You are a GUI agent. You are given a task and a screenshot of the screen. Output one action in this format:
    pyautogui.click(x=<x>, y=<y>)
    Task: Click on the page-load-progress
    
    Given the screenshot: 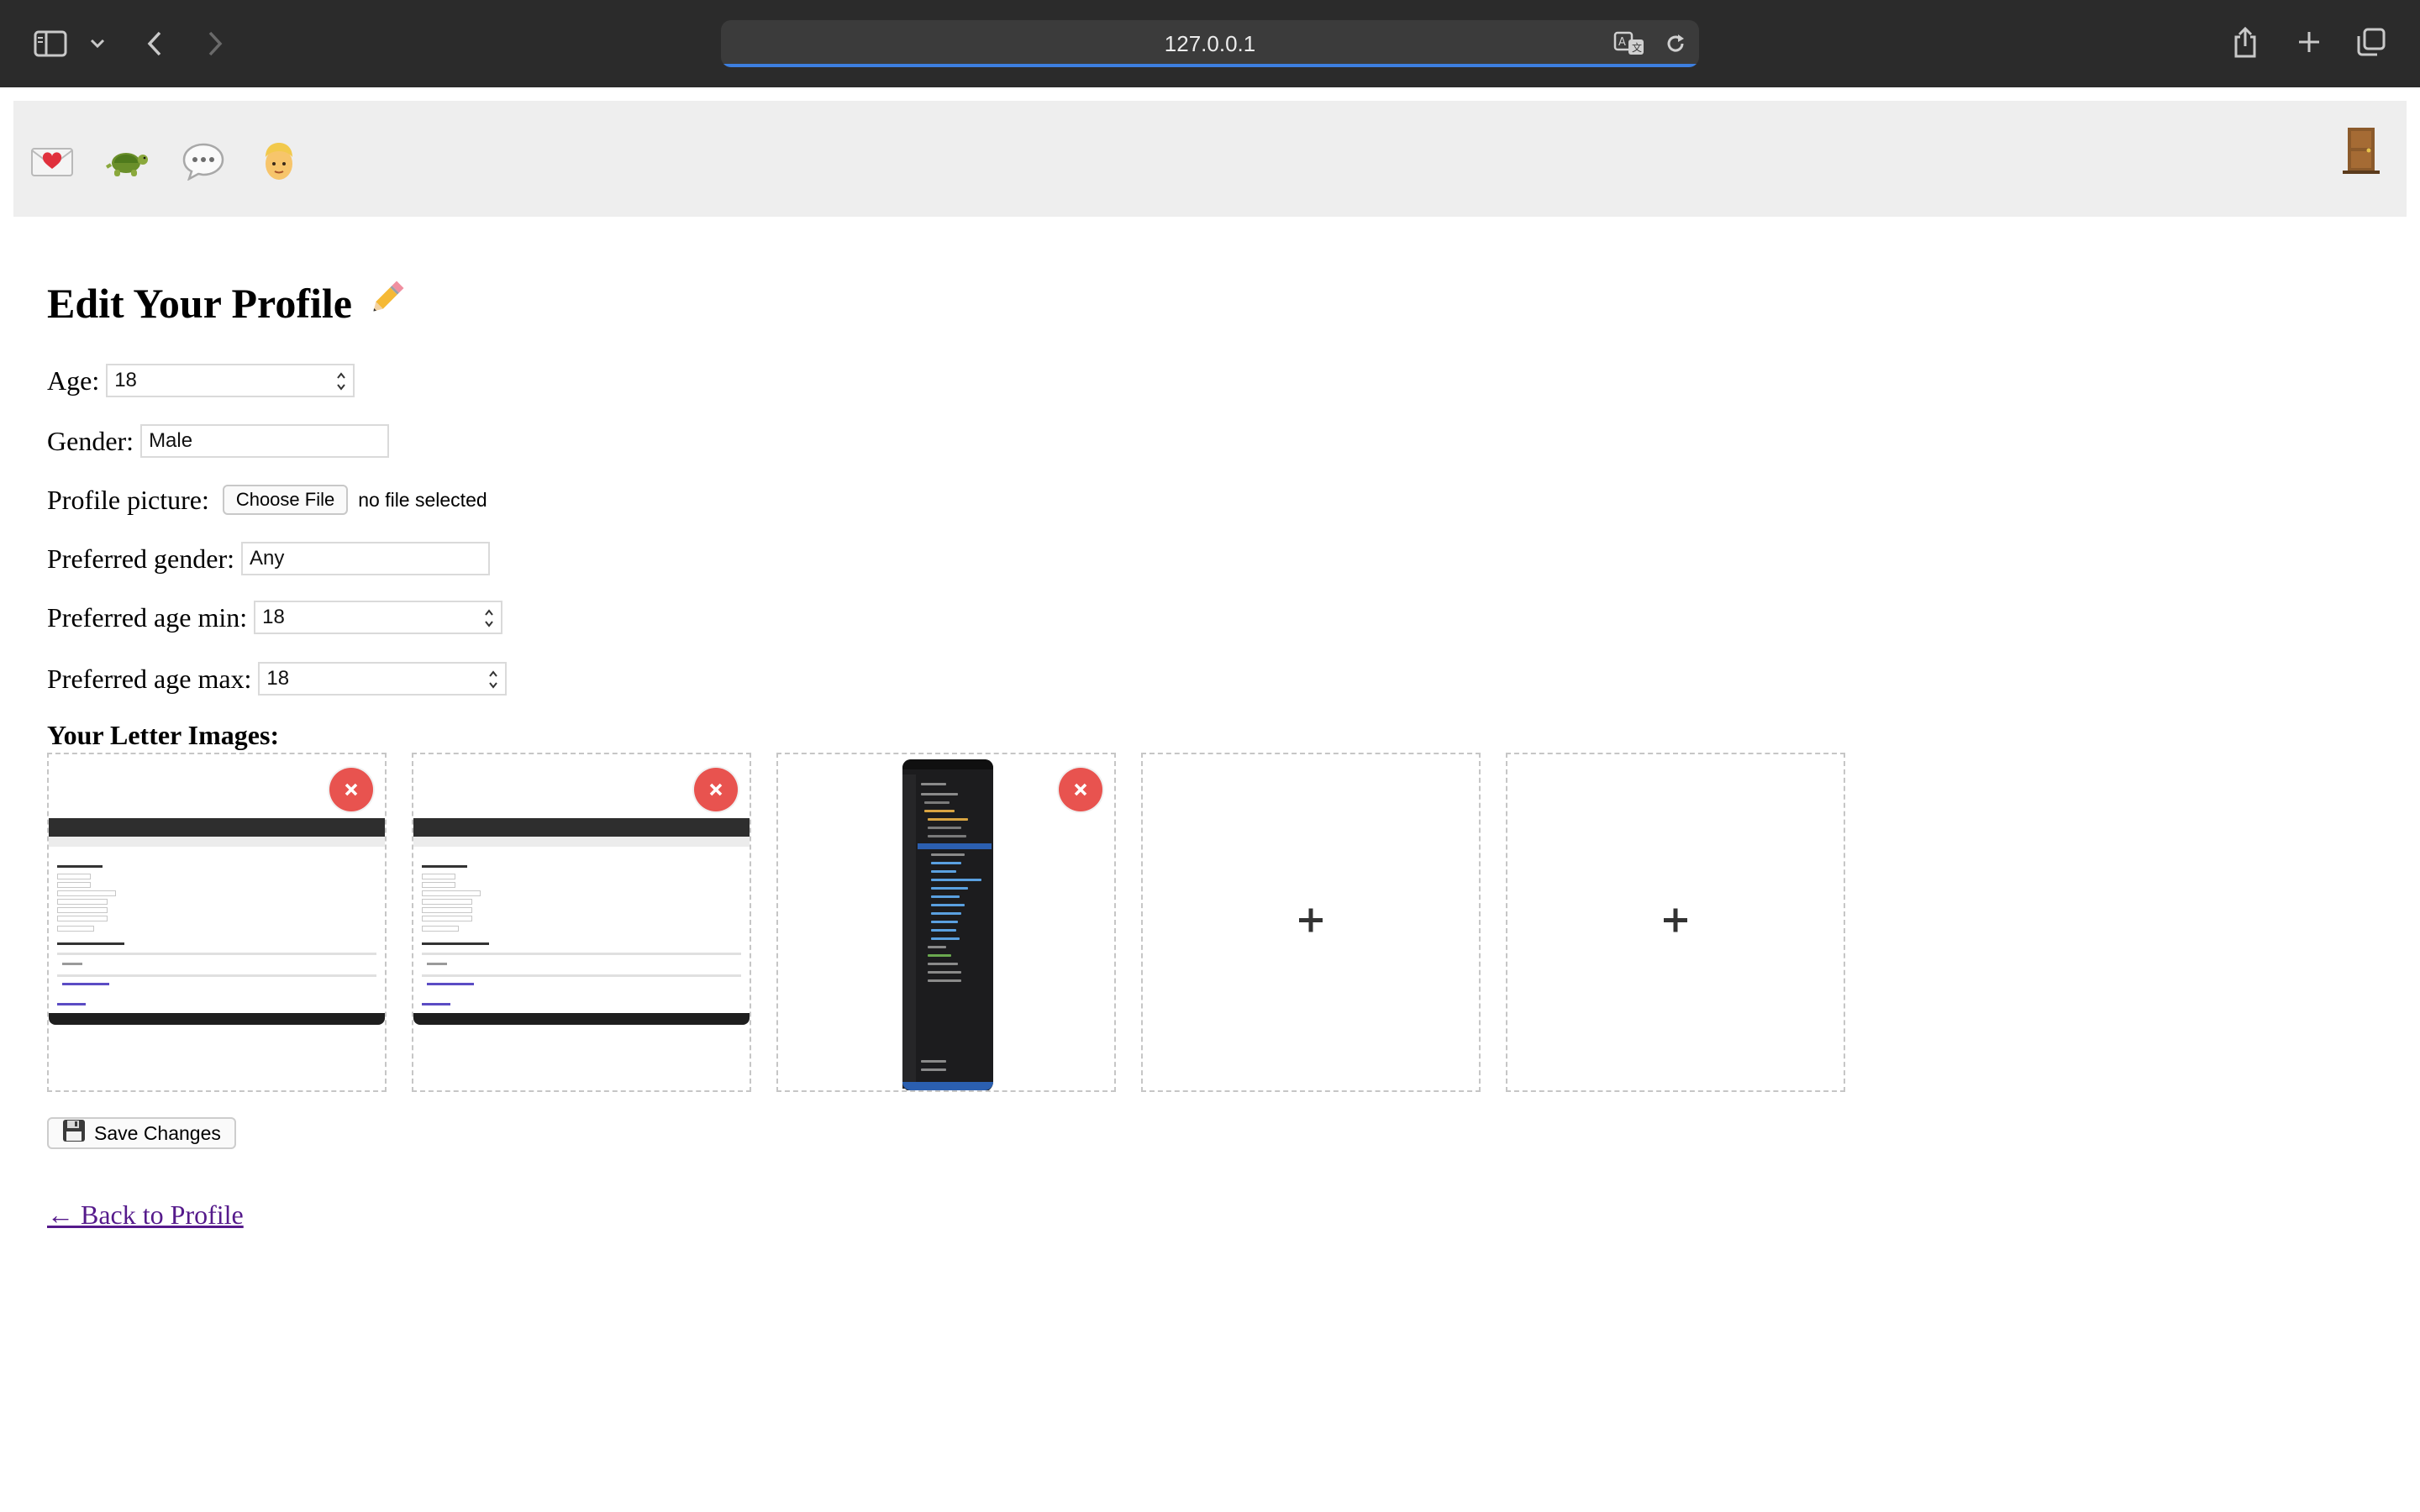 What is the action you would take?
    pyautogui.click(x=1210, y=65)
    